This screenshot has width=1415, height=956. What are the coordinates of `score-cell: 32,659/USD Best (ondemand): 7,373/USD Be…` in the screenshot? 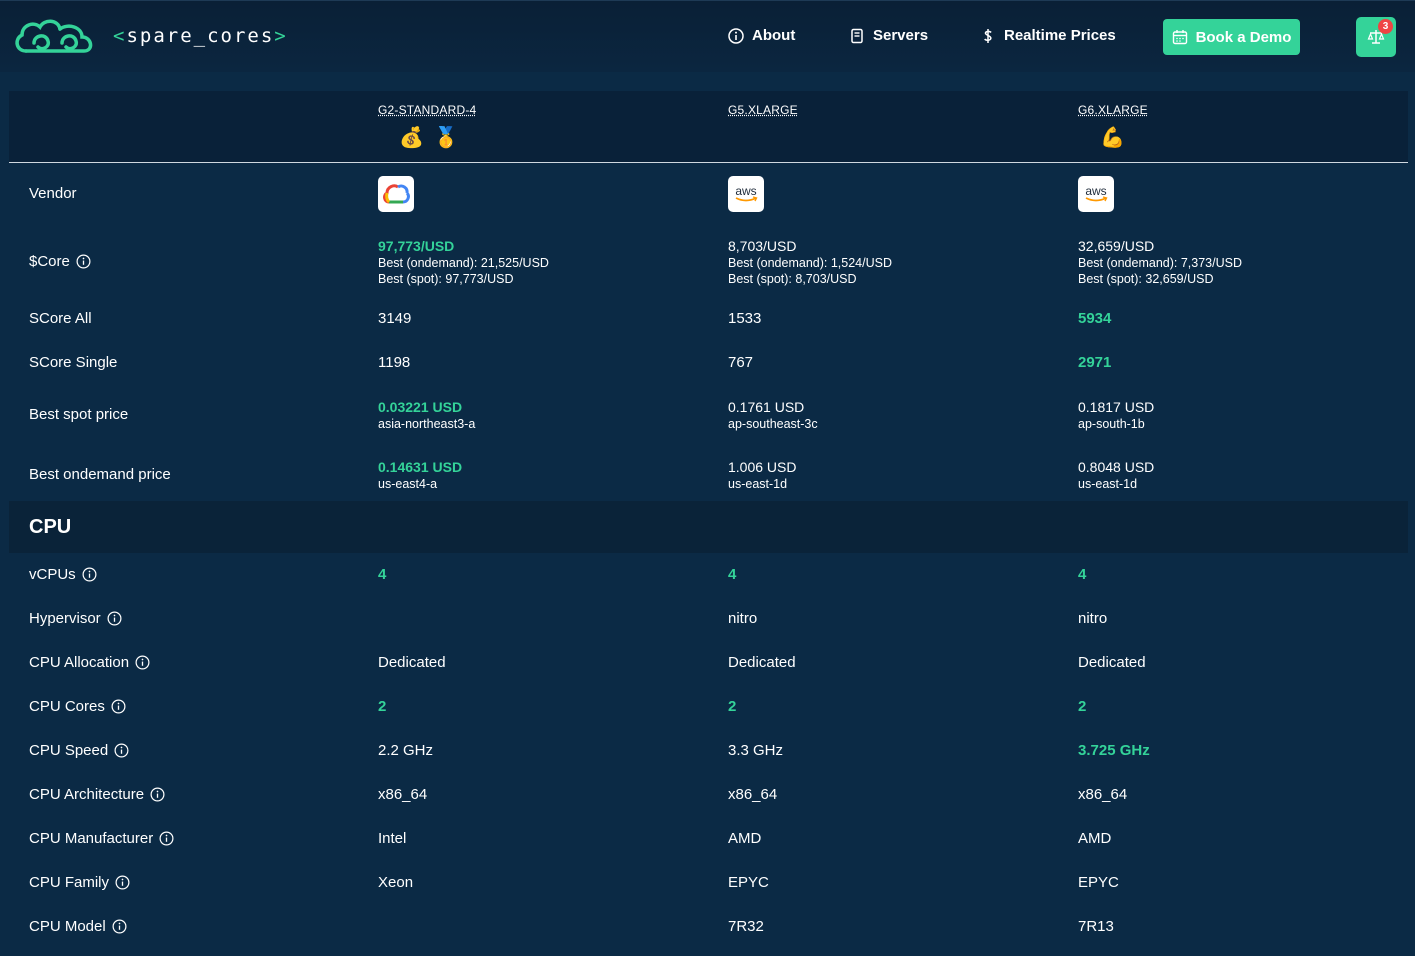 It's located at (1160, 262).